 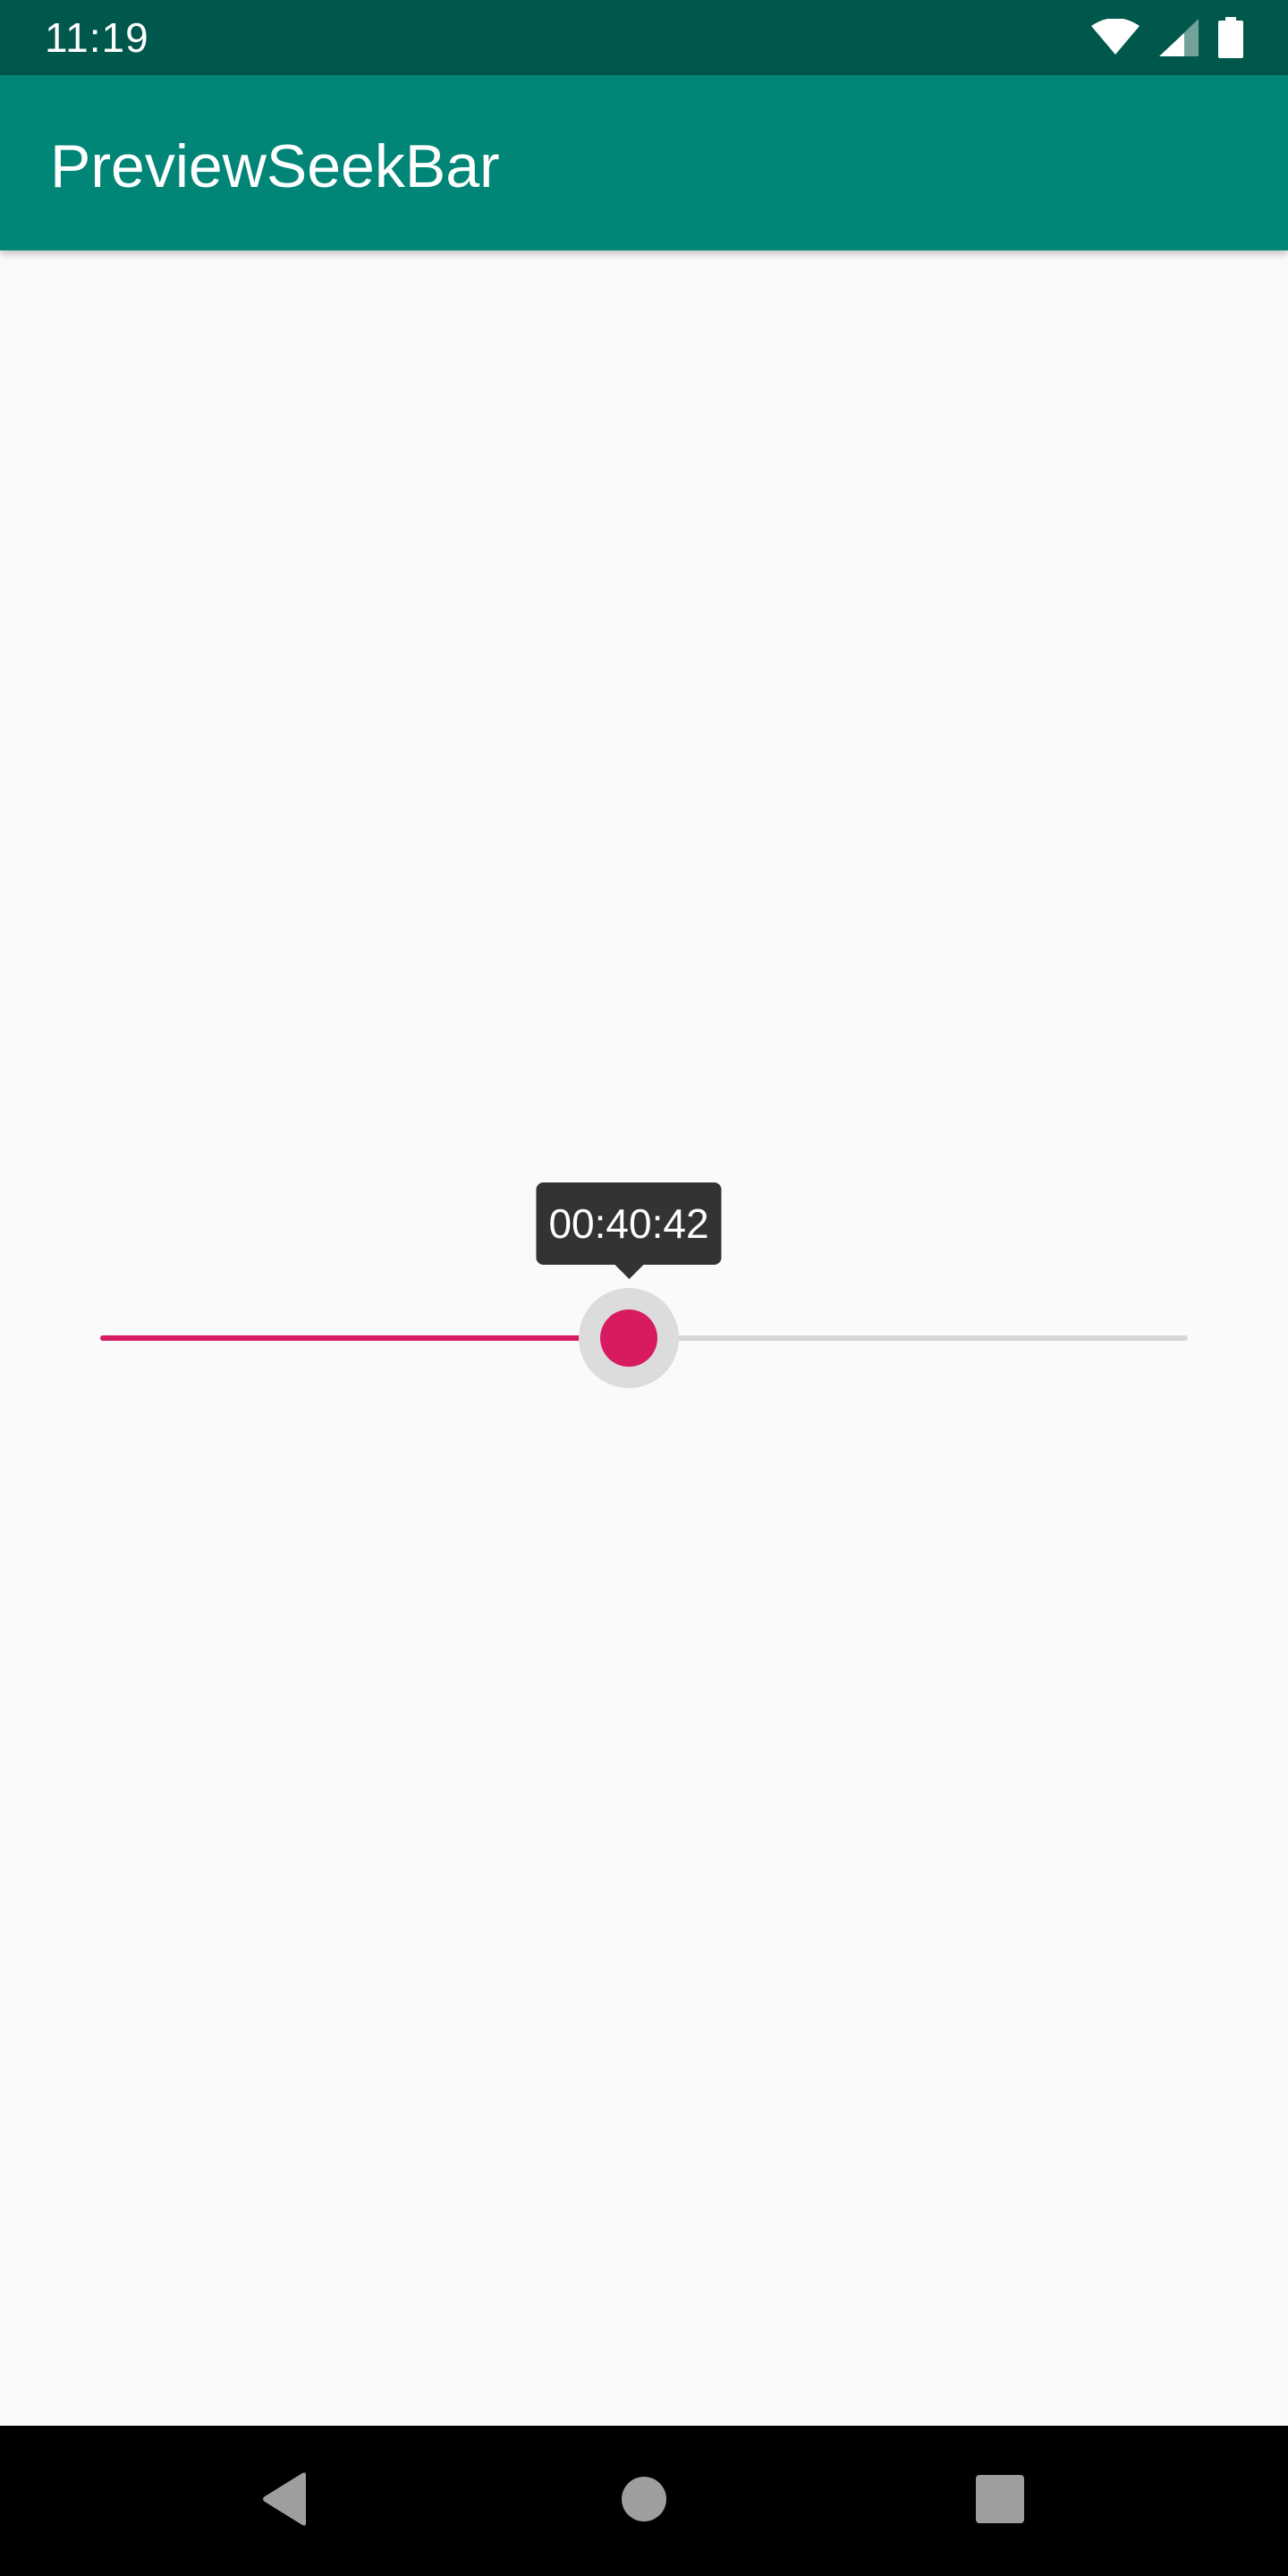 What do you see at coordinates (275, 166) in the screenshot?
I see `app-title: PreviewSeekBar` at bounding box center [275, 166].